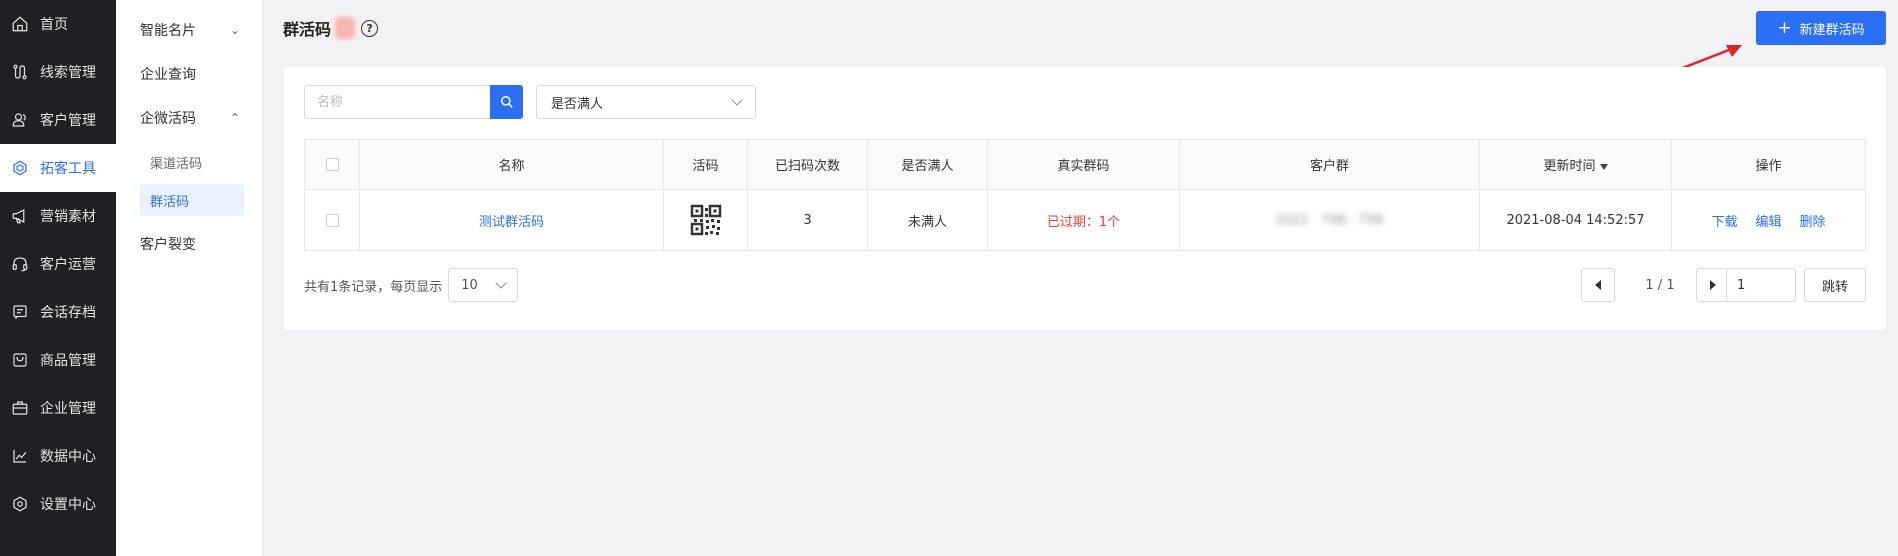  What do you see at coordinates (1813, 222) in the screenshot?
I see `delete-link: 删除` at bounding box center [1813, 222].